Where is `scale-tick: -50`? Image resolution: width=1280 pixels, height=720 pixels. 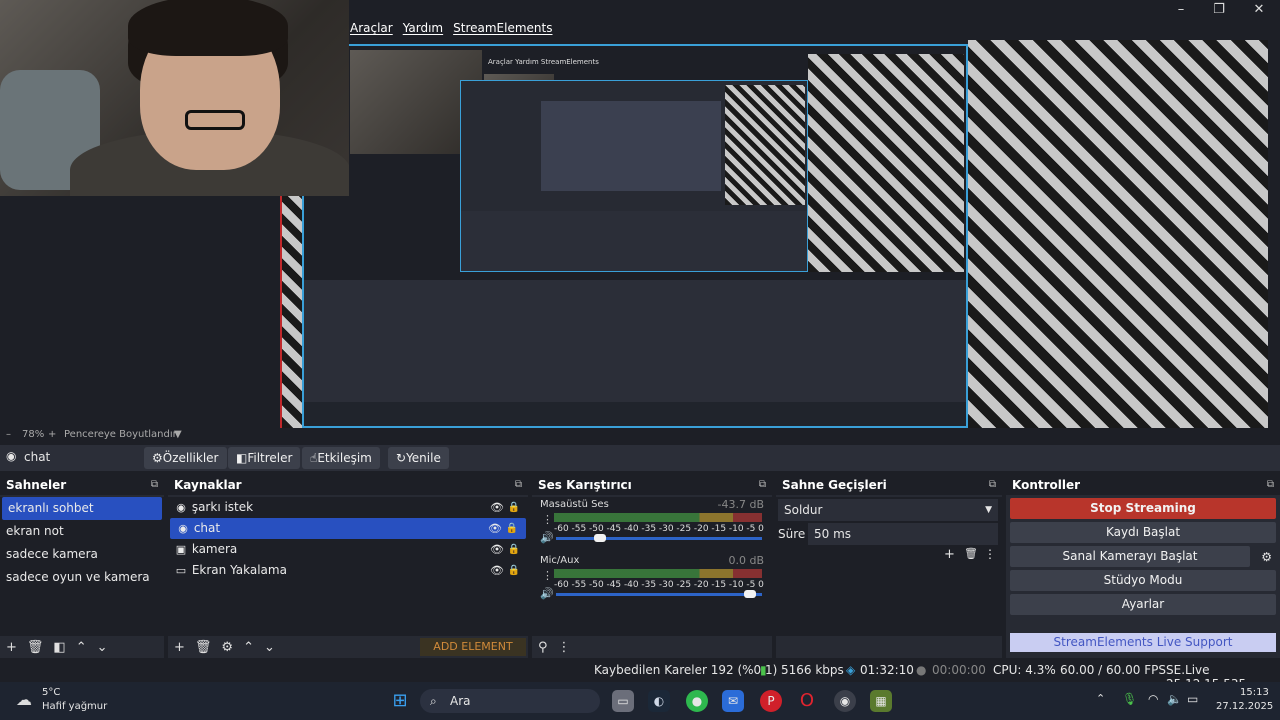
scale-tick: -50 is located at coordinates (596, 585).